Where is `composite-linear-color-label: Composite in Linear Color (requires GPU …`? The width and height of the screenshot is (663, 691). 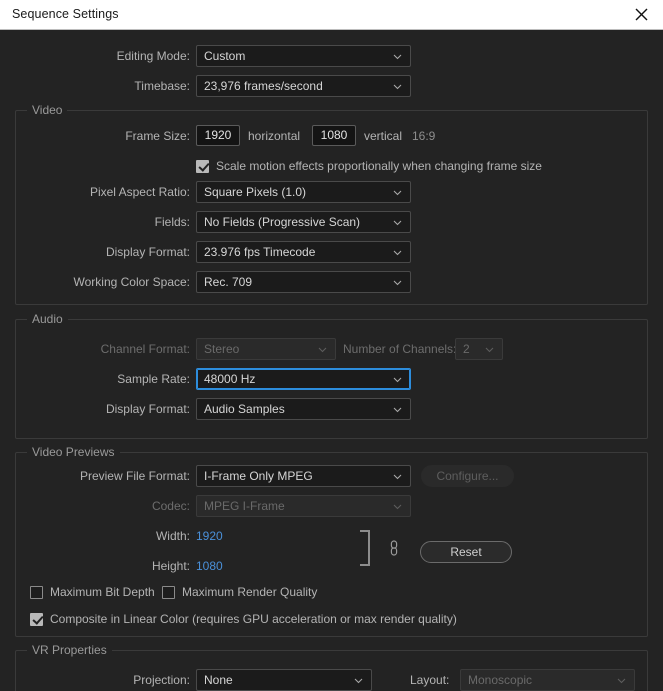
composite-linear-color-label: Composite in Linear Color (requires GPU … is located at coordinates (253, 619).